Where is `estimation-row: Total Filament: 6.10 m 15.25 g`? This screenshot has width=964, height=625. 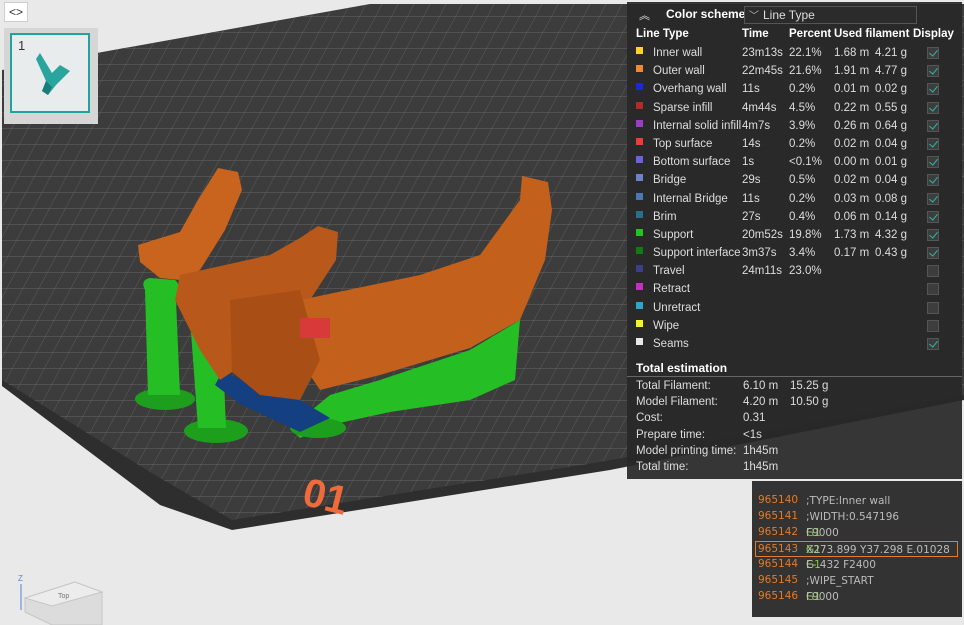 estimation-row: Total Filament: 6.10 m 15.25 g is located at coordinates (796, 388).